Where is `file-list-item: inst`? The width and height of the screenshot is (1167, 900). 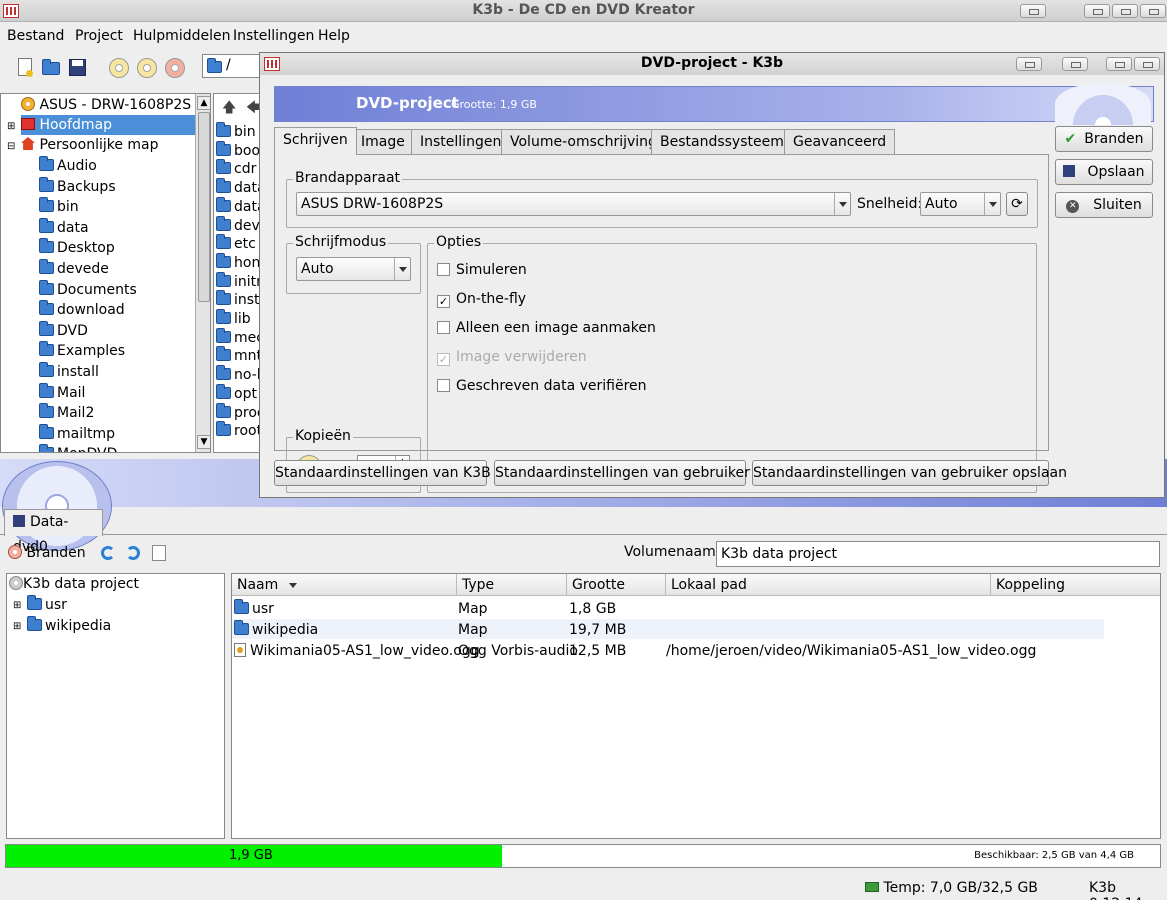
file-list-item: inst is located at coordinates (237, 300).